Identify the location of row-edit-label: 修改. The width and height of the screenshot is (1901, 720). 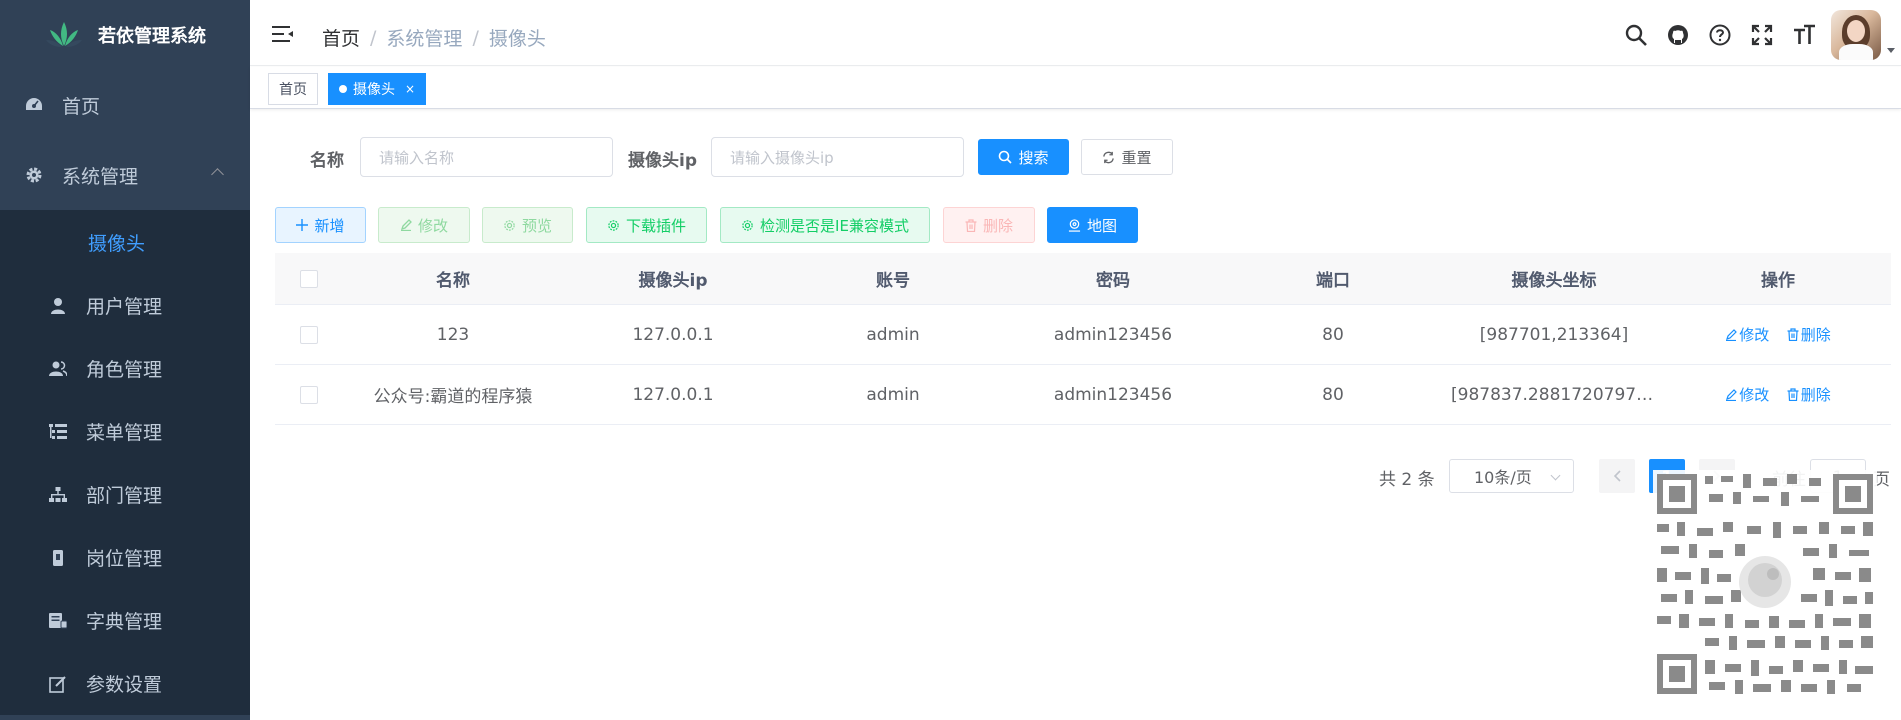
(1754, 335).